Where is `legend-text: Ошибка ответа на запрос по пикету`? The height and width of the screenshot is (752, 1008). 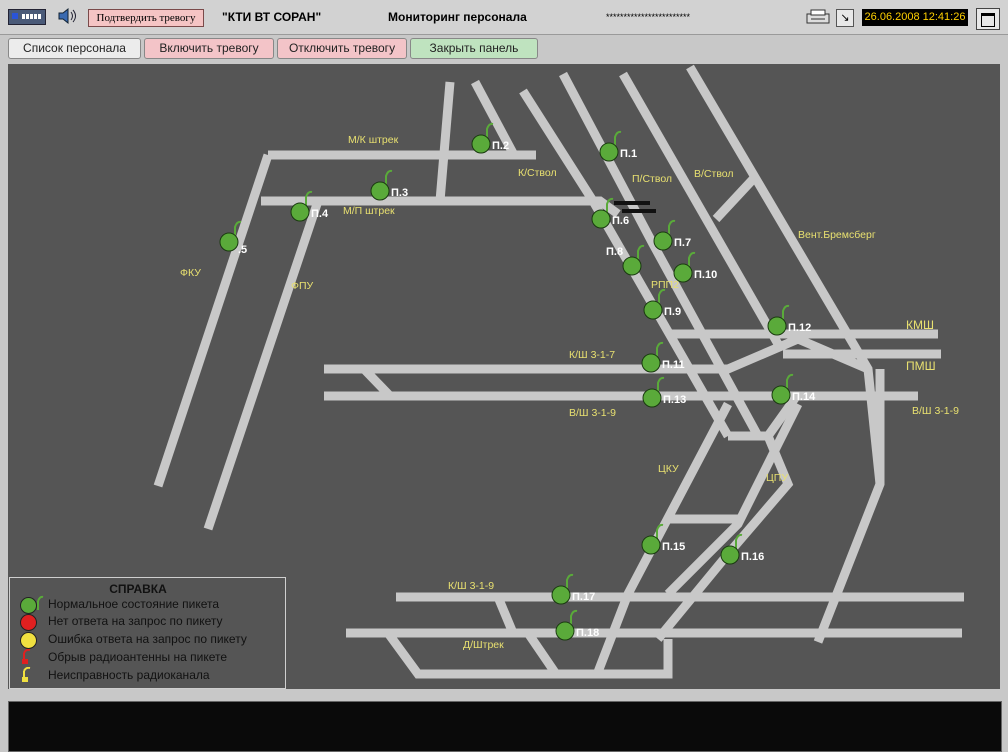
legend-text: Ошибка ответа на запрос по пикету is located at coordinates (147, 639).